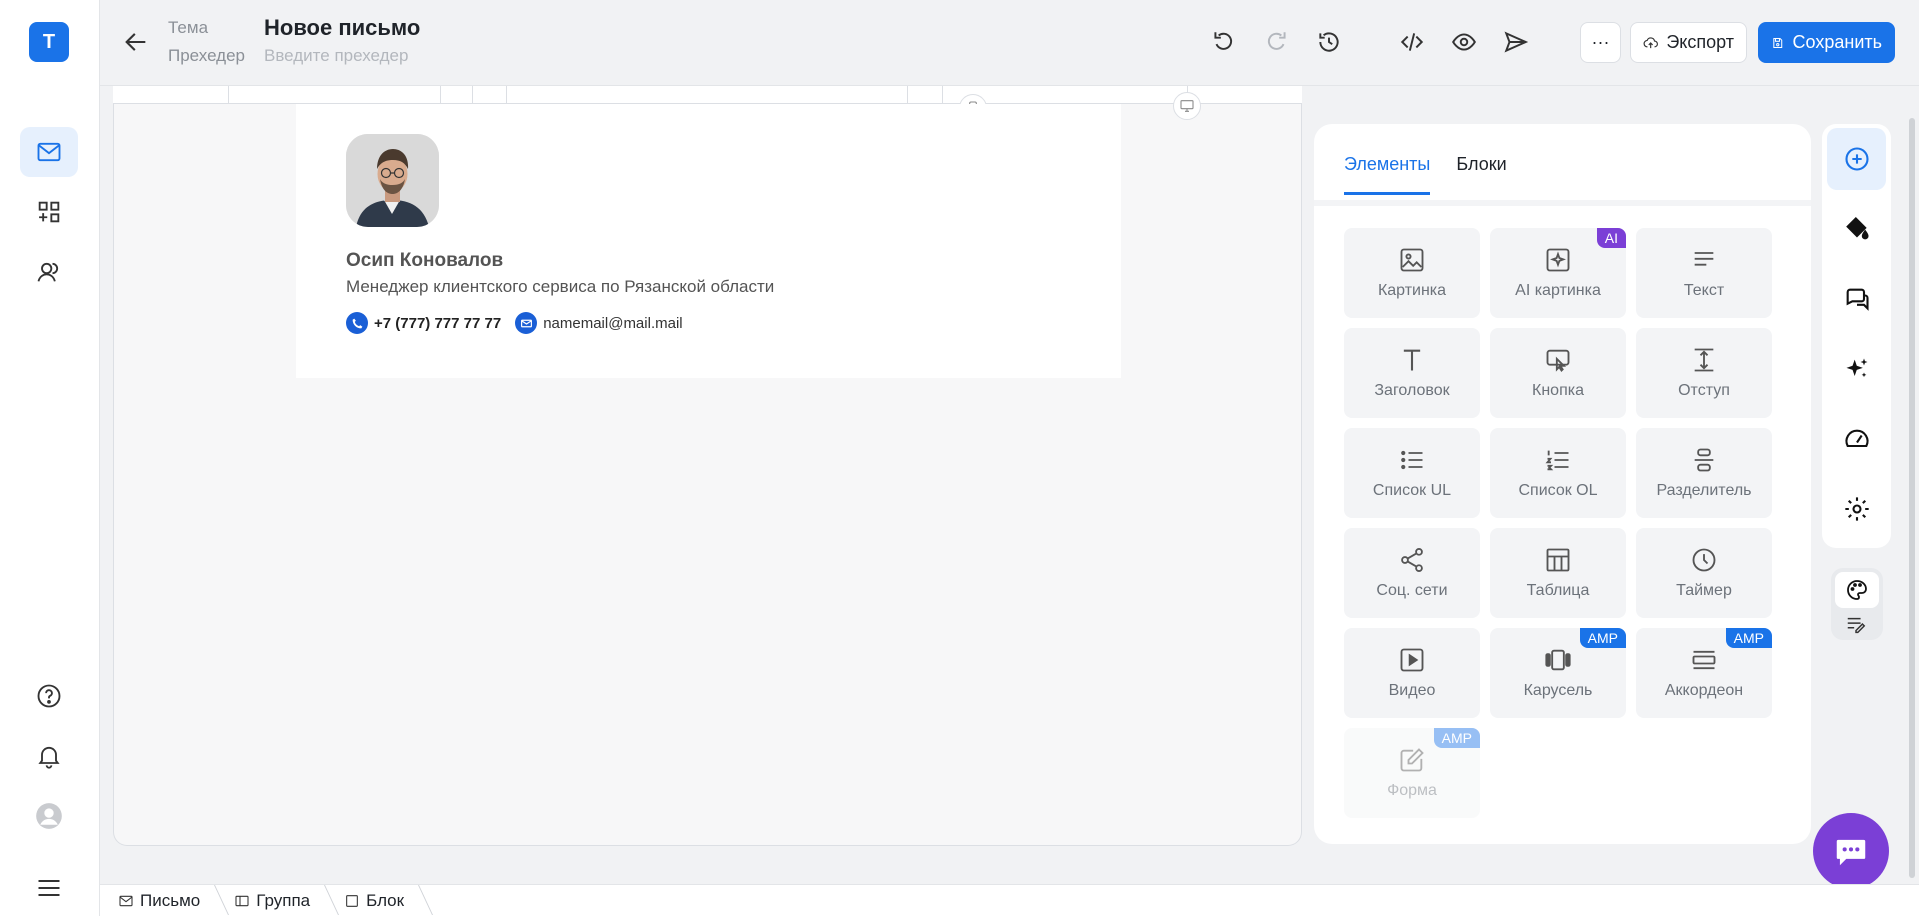  I want to click on element-table: Таблица, so click(1558, 573).